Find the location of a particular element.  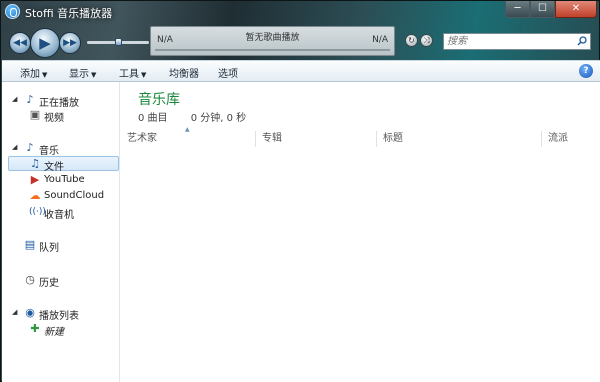

sidebar-item-files: ♫ 文件 is located at coordinates (63, 164).